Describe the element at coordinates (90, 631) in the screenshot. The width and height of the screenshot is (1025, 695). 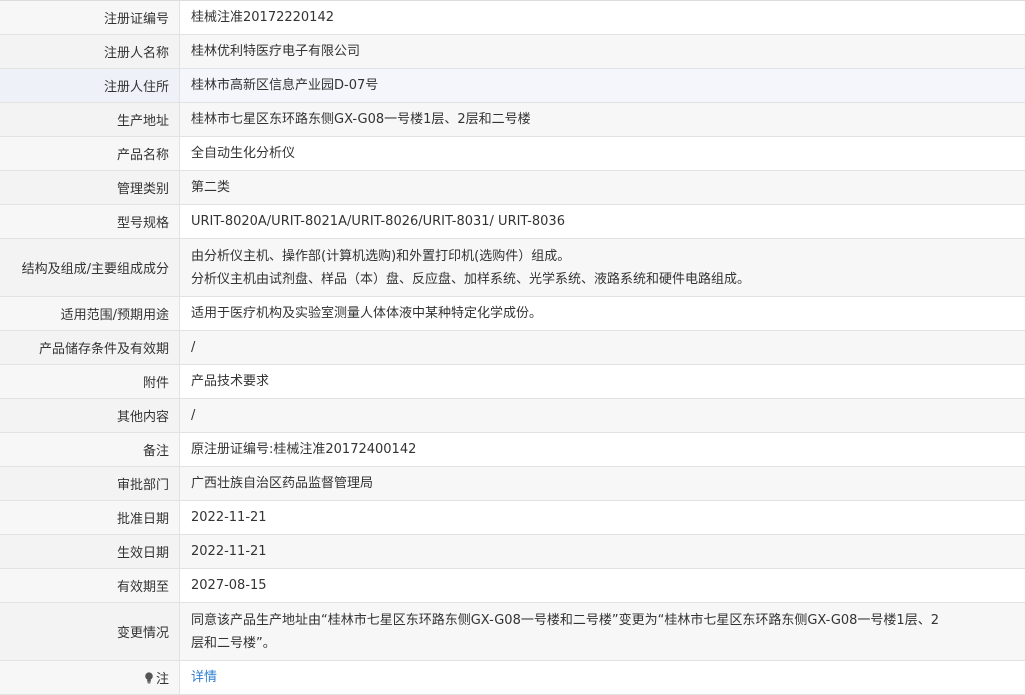
I see `row-label: 变更情况` at that location.